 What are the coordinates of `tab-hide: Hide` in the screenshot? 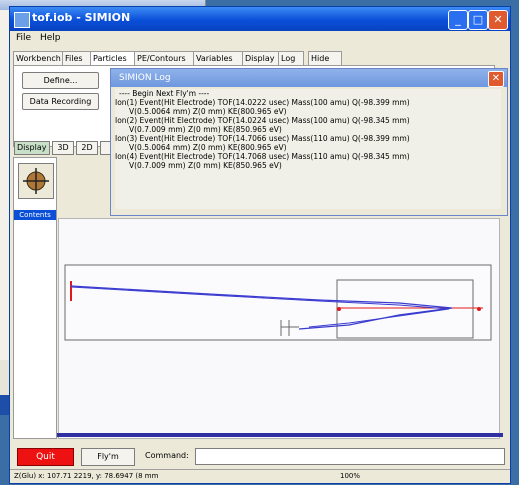 It's located at (325, 58).